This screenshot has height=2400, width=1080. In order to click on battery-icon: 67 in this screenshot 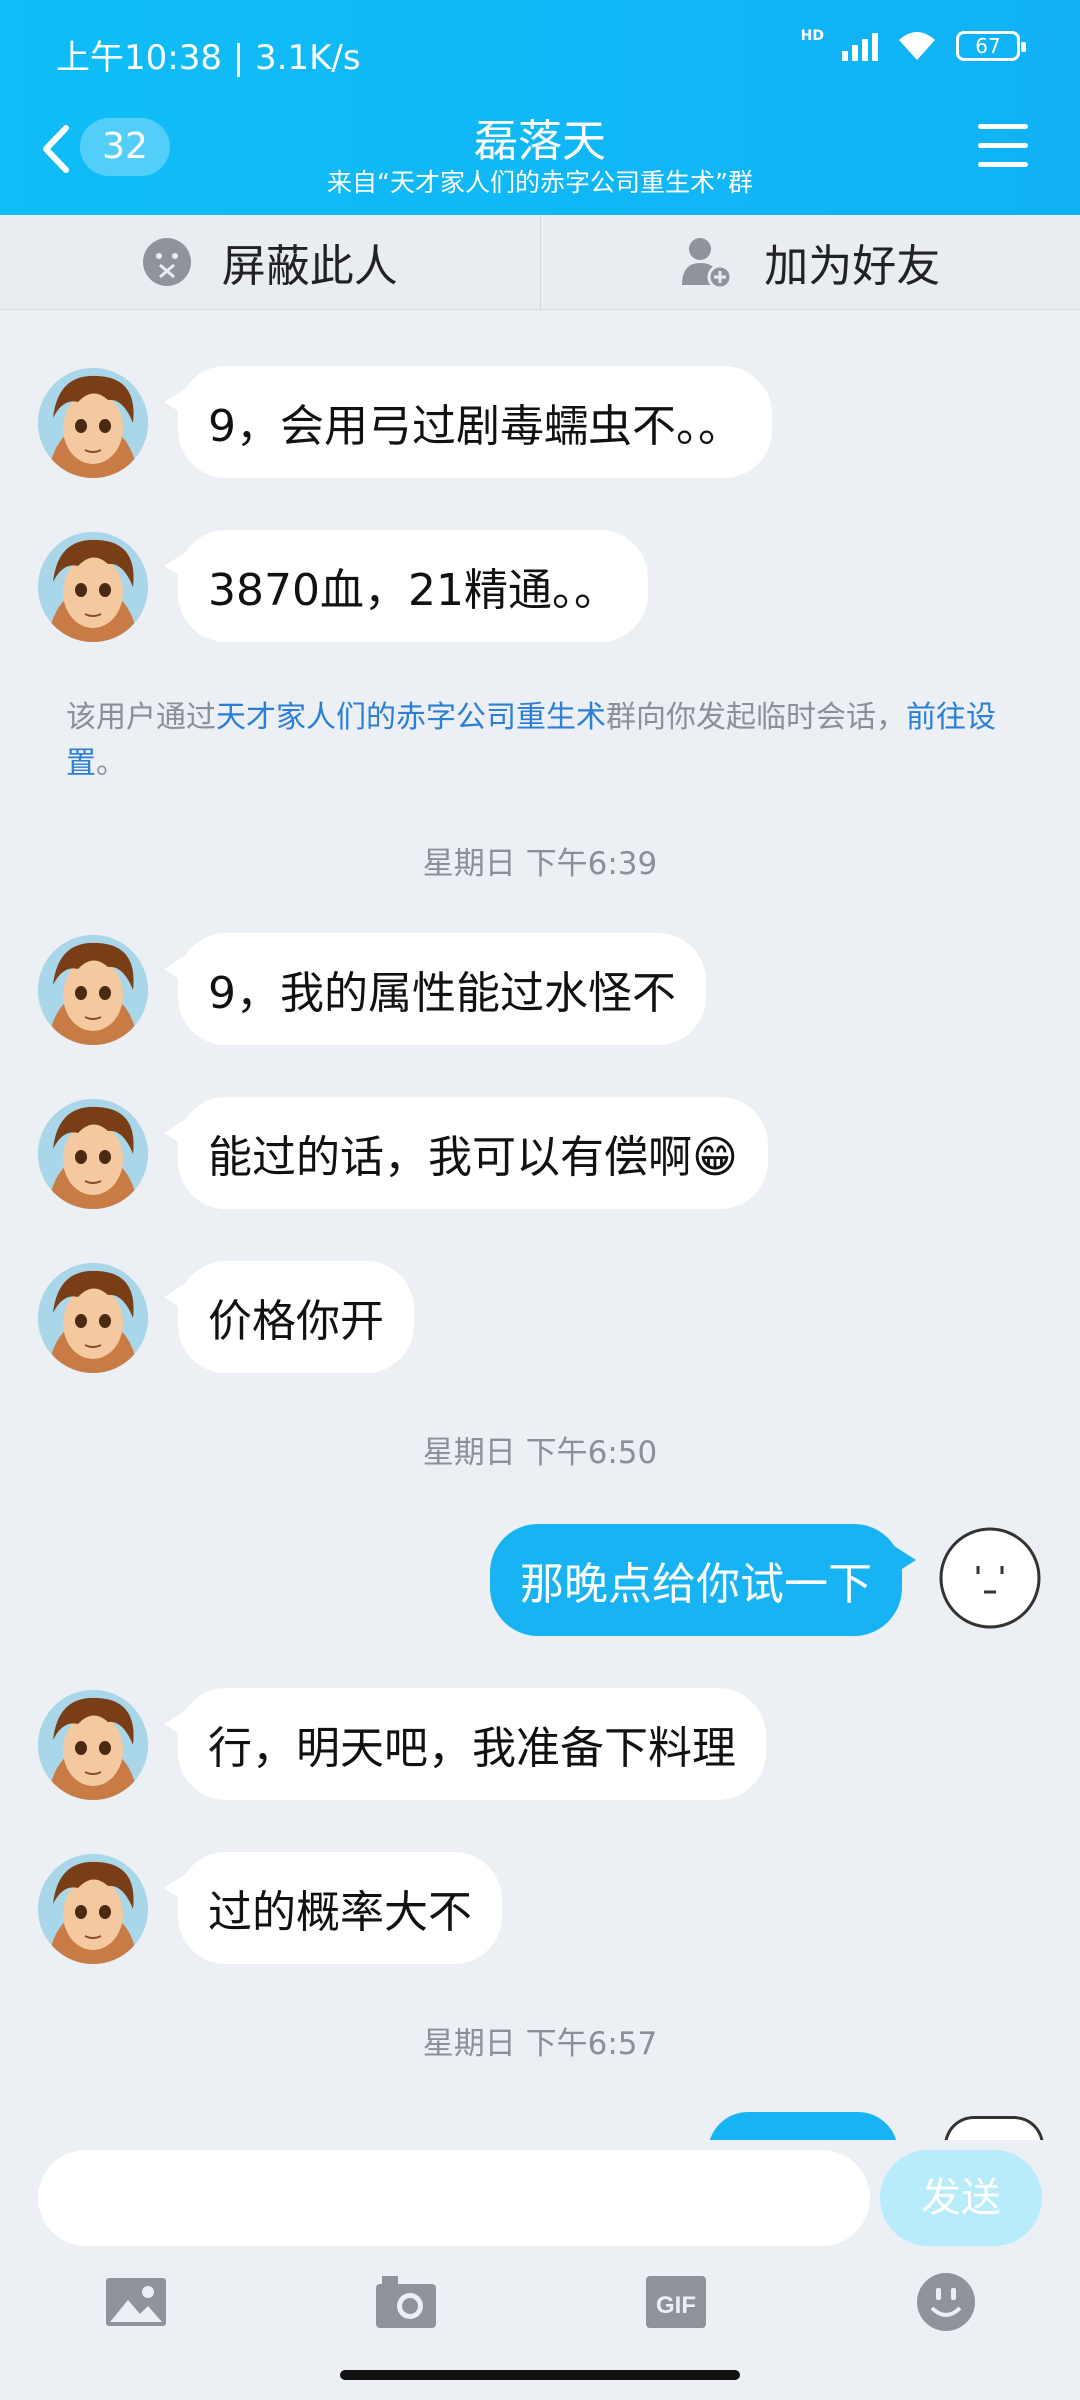, I will do `click(991, 46)`.